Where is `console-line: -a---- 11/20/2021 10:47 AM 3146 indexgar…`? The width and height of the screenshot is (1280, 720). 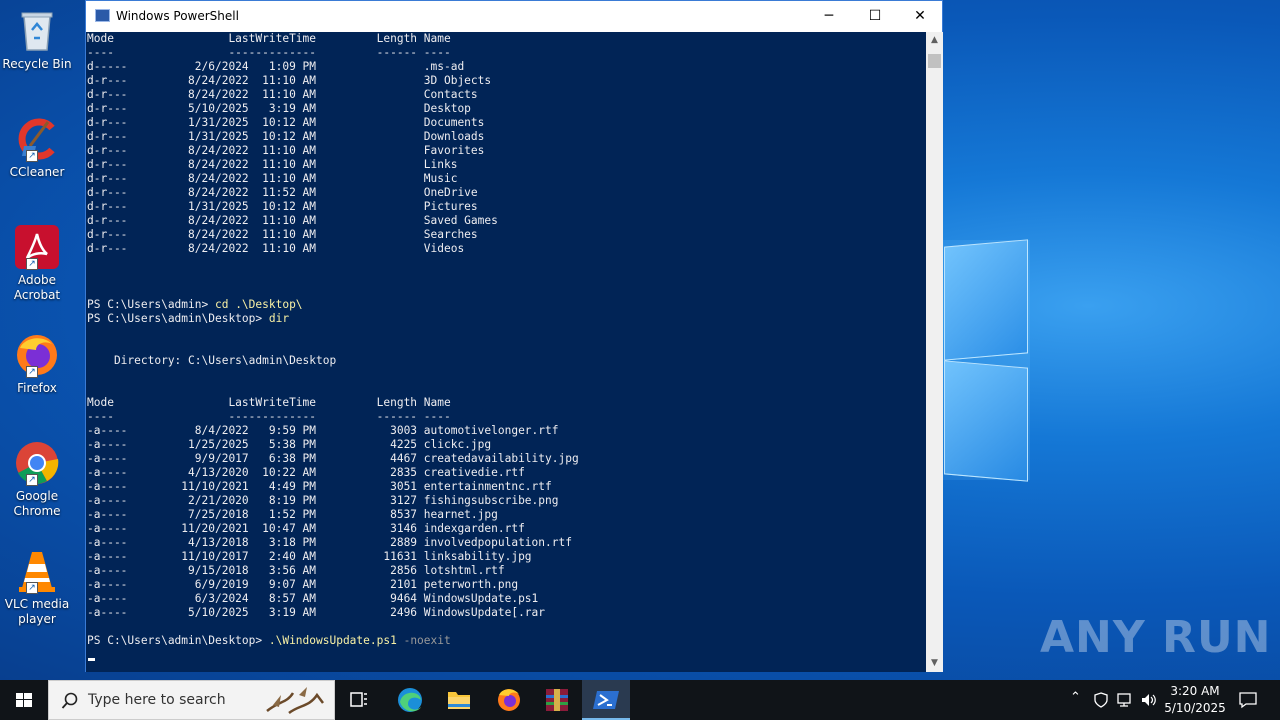 console-line: -a---- 11/20/2021 10:47 AM 3146 indexgar… is located at coordinates (306, 528).